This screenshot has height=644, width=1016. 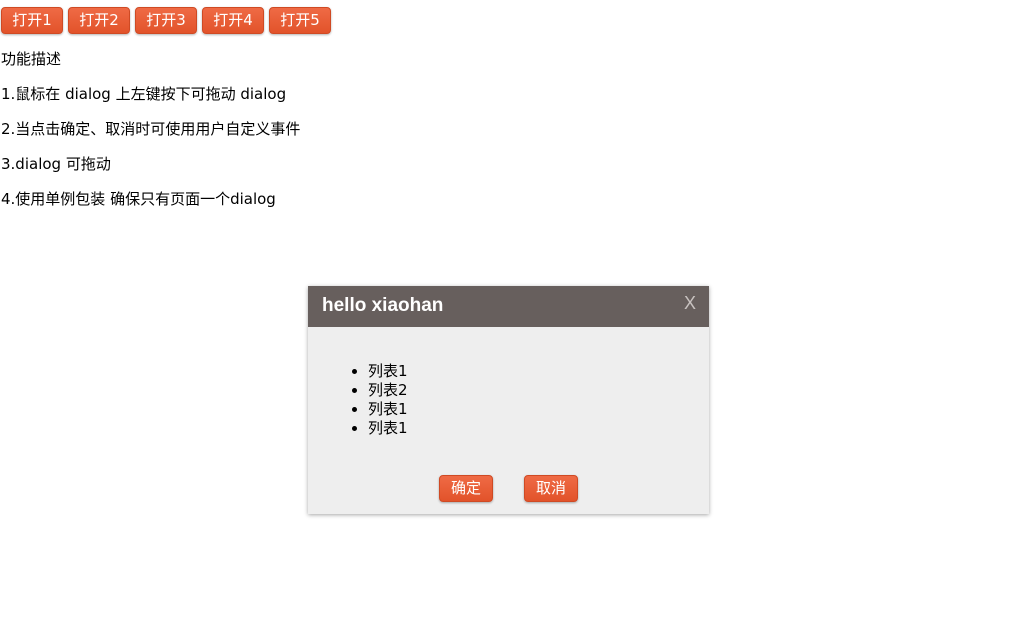 What do you see at coordinates (32, 20) in the screenshot?
I see `open-1-button: 打开1` at bounding box center [32, 20].